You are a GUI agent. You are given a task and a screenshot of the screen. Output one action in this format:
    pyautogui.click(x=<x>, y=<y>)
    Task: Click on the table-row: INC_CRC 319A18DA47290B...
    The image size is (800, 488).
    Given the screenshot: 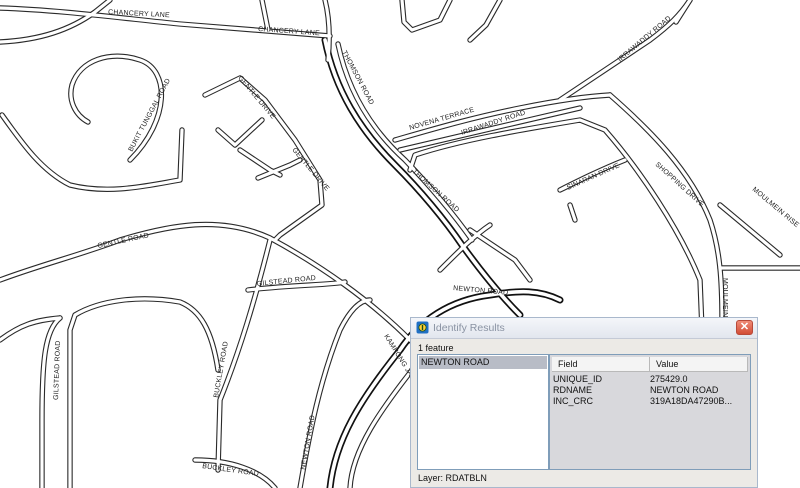 What is the action you would take?
    pyautogui.click(x=650, y=401)
    